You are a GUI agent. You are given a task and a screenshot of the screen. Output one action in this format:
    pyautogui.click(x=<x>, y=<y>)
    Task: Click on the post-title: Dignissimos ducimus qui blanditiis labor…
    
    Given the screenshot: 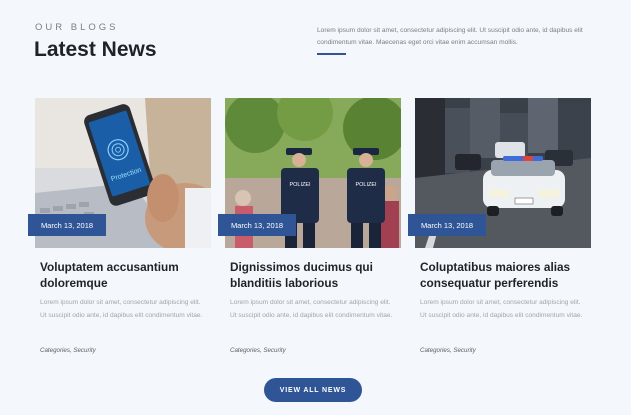 What is the action you would take?
    pyautogui.click(x=315, y=275)
    